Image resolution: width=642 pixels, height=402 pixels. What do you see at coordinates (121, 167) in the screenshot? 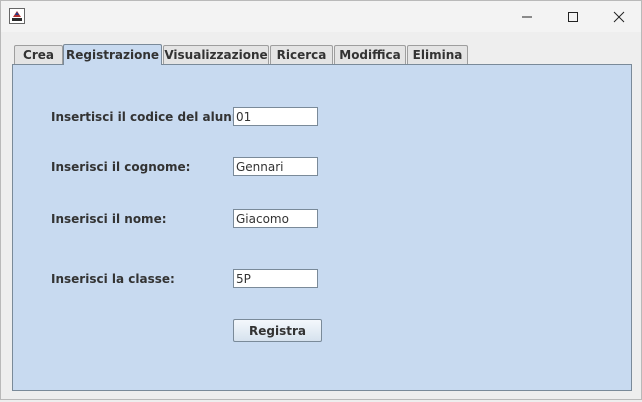
I see `cognome-label: Inserisci il cognome:` at bounding box center [121, 167].